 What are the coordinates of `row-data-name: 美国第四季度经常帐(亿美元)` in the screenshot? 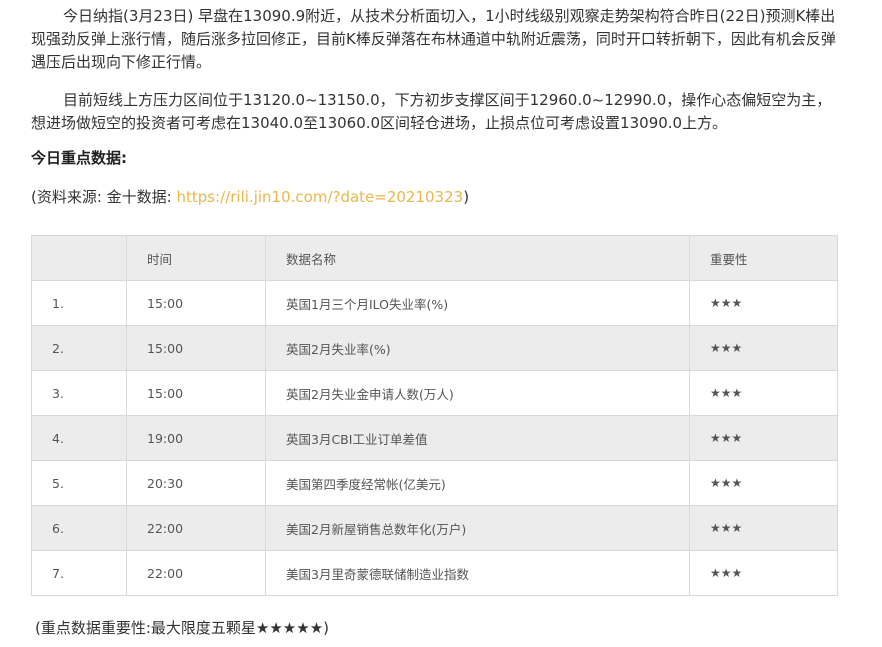 It's located at (477, 483).